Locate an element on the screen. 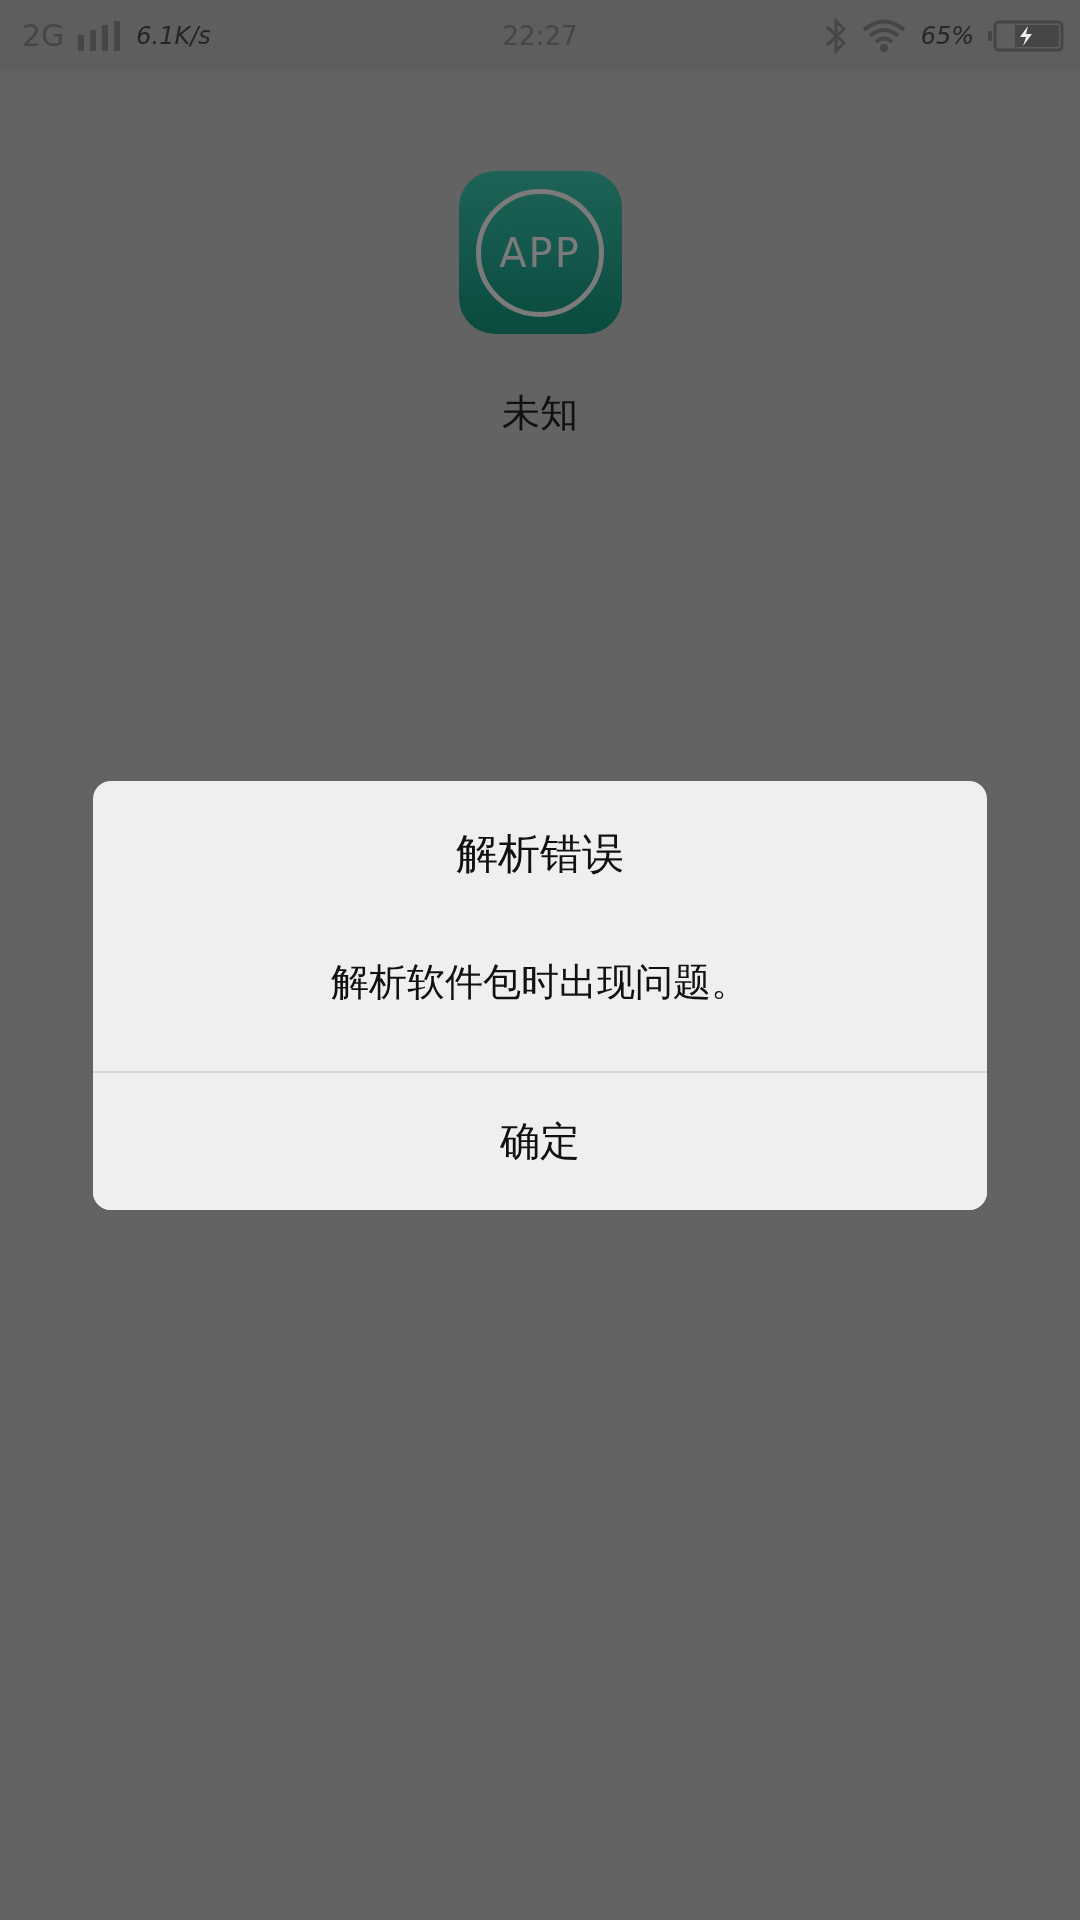  signal-icon is located at coordinates (100, 35).